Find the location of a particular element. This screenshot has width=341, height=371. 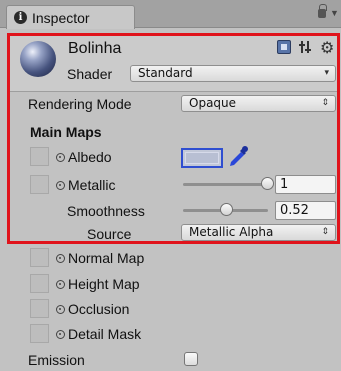

shader-value: Standard is located at coordinates (165, 73).